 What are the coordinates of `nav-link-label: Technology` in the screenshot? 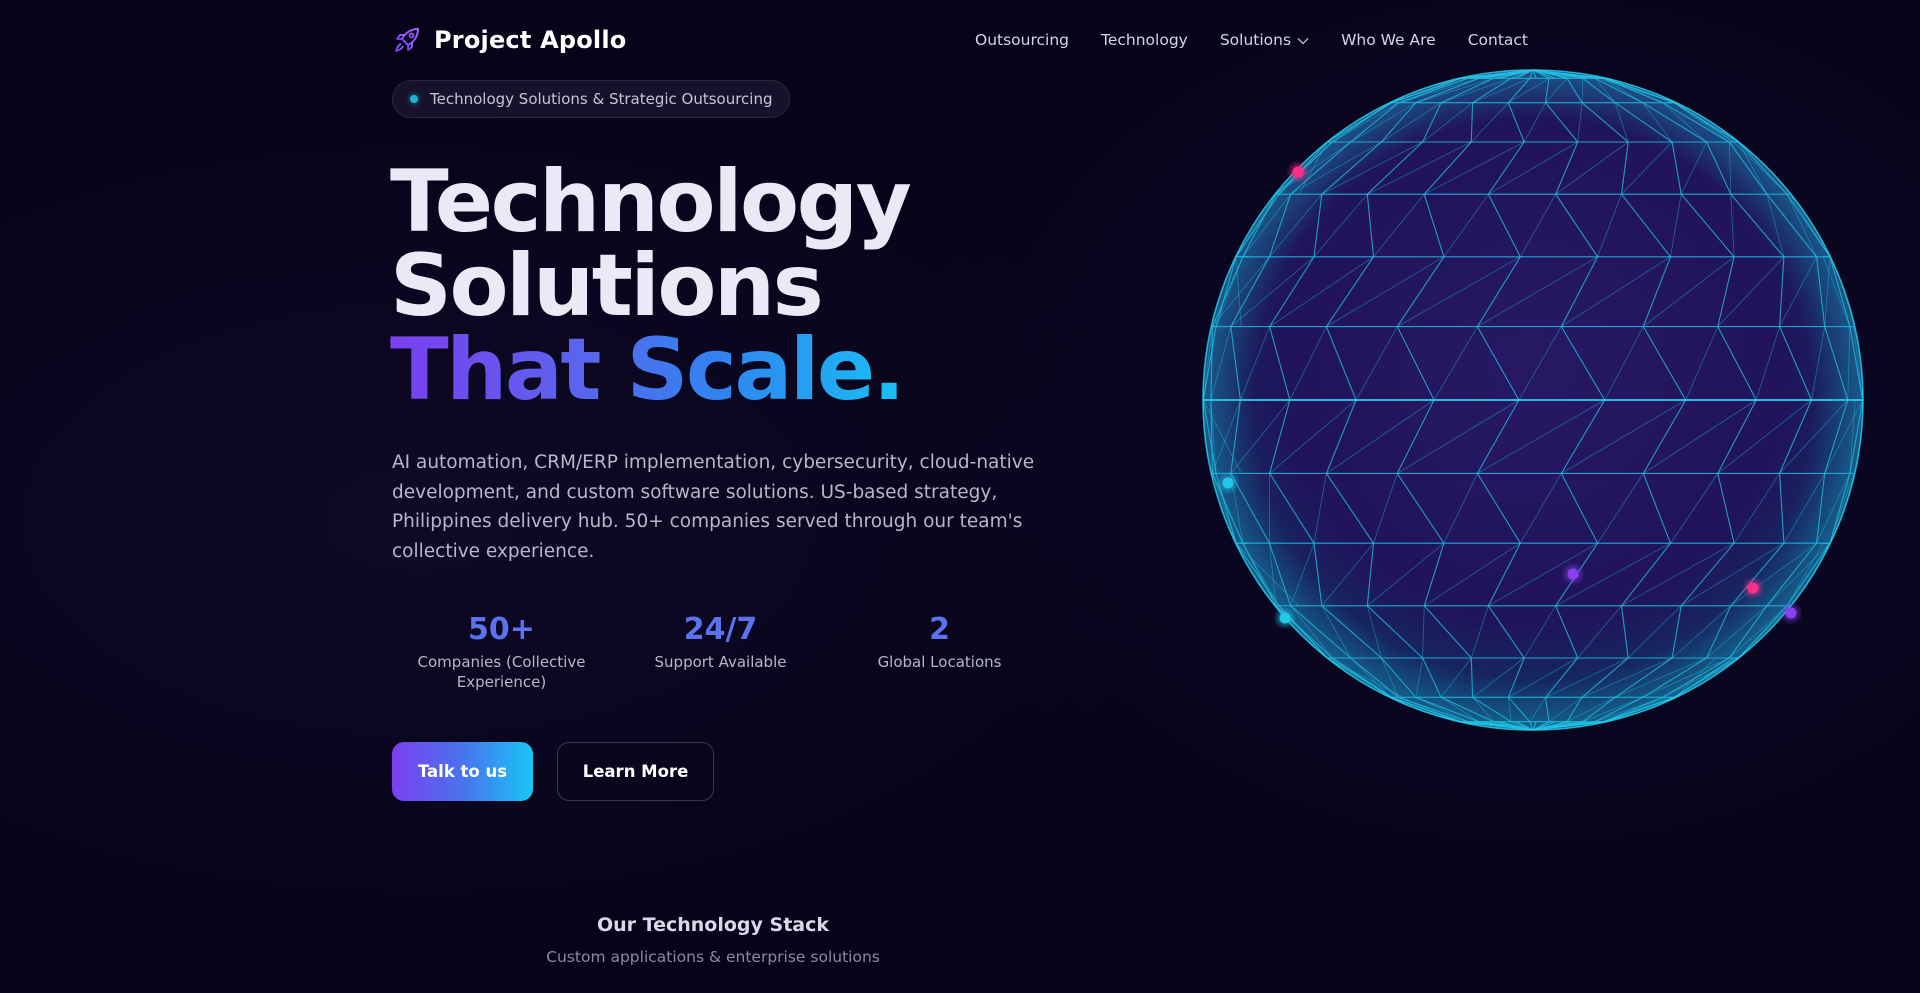 It's located at (1144, 40).